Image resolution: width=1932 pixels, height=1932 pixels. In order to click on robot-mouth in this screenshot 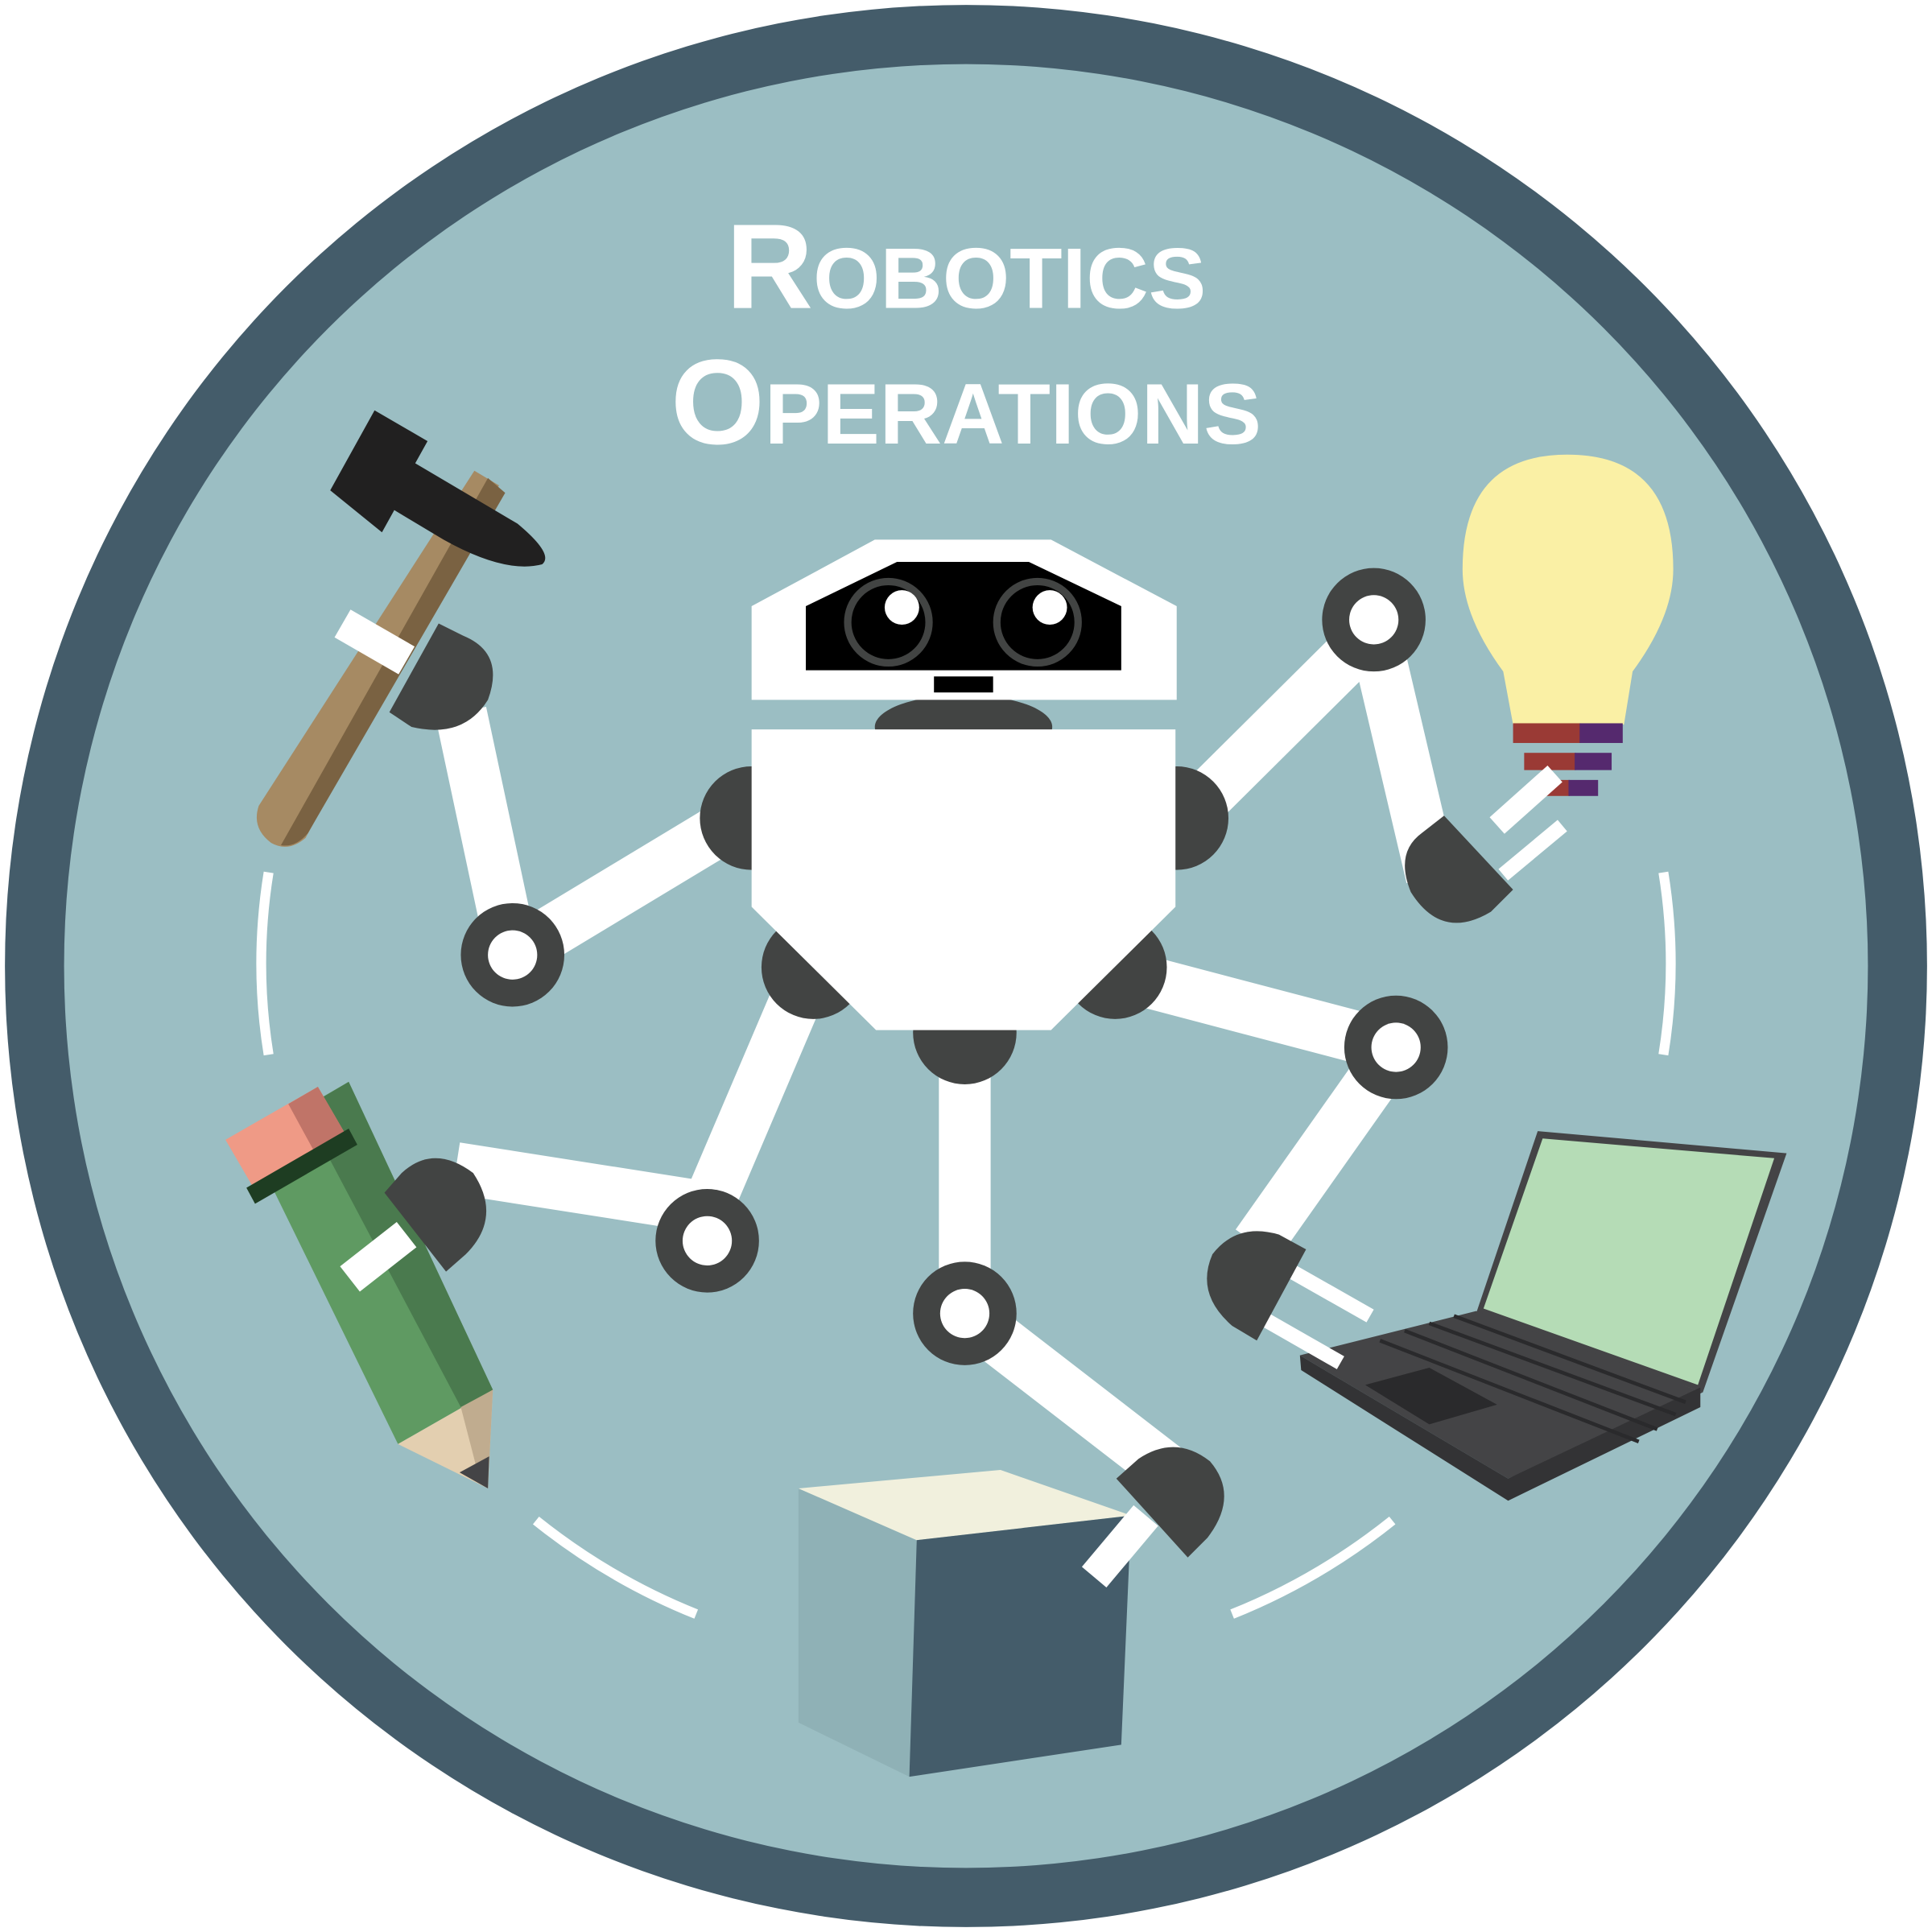, I will do `click(964, 684)`.